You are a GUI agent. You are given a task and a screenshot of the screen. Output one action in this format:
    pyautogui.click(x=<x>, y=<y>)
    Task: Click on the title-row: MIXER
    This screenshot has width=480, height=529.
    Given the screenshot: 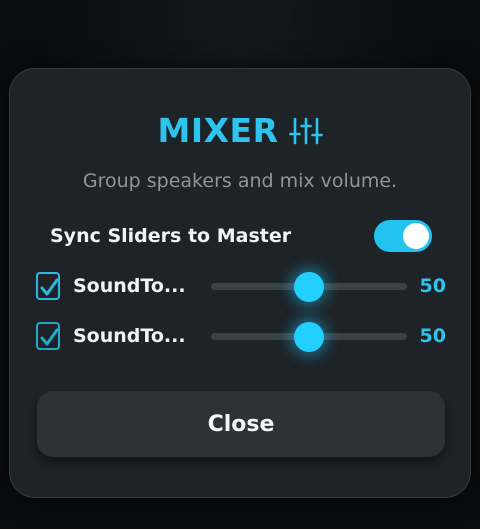 What is the action you would take?
    pyautogui.click(x=240, y=130)
    